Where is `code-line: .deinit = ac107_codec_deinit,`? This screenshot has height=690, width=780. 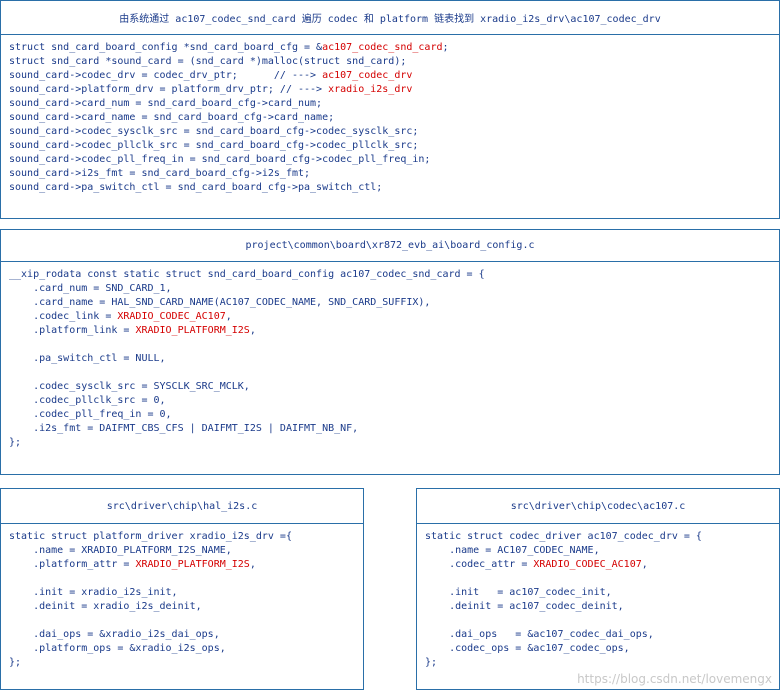 code-line: .deinit = ac107_codec_deinit, is located at coordinates (602, 607).